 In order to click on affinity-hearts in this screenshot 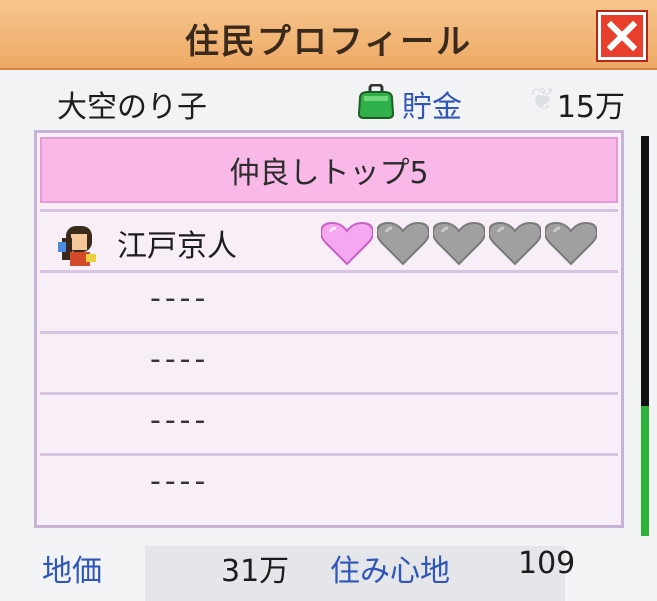, I will do `click(459, 244)`.